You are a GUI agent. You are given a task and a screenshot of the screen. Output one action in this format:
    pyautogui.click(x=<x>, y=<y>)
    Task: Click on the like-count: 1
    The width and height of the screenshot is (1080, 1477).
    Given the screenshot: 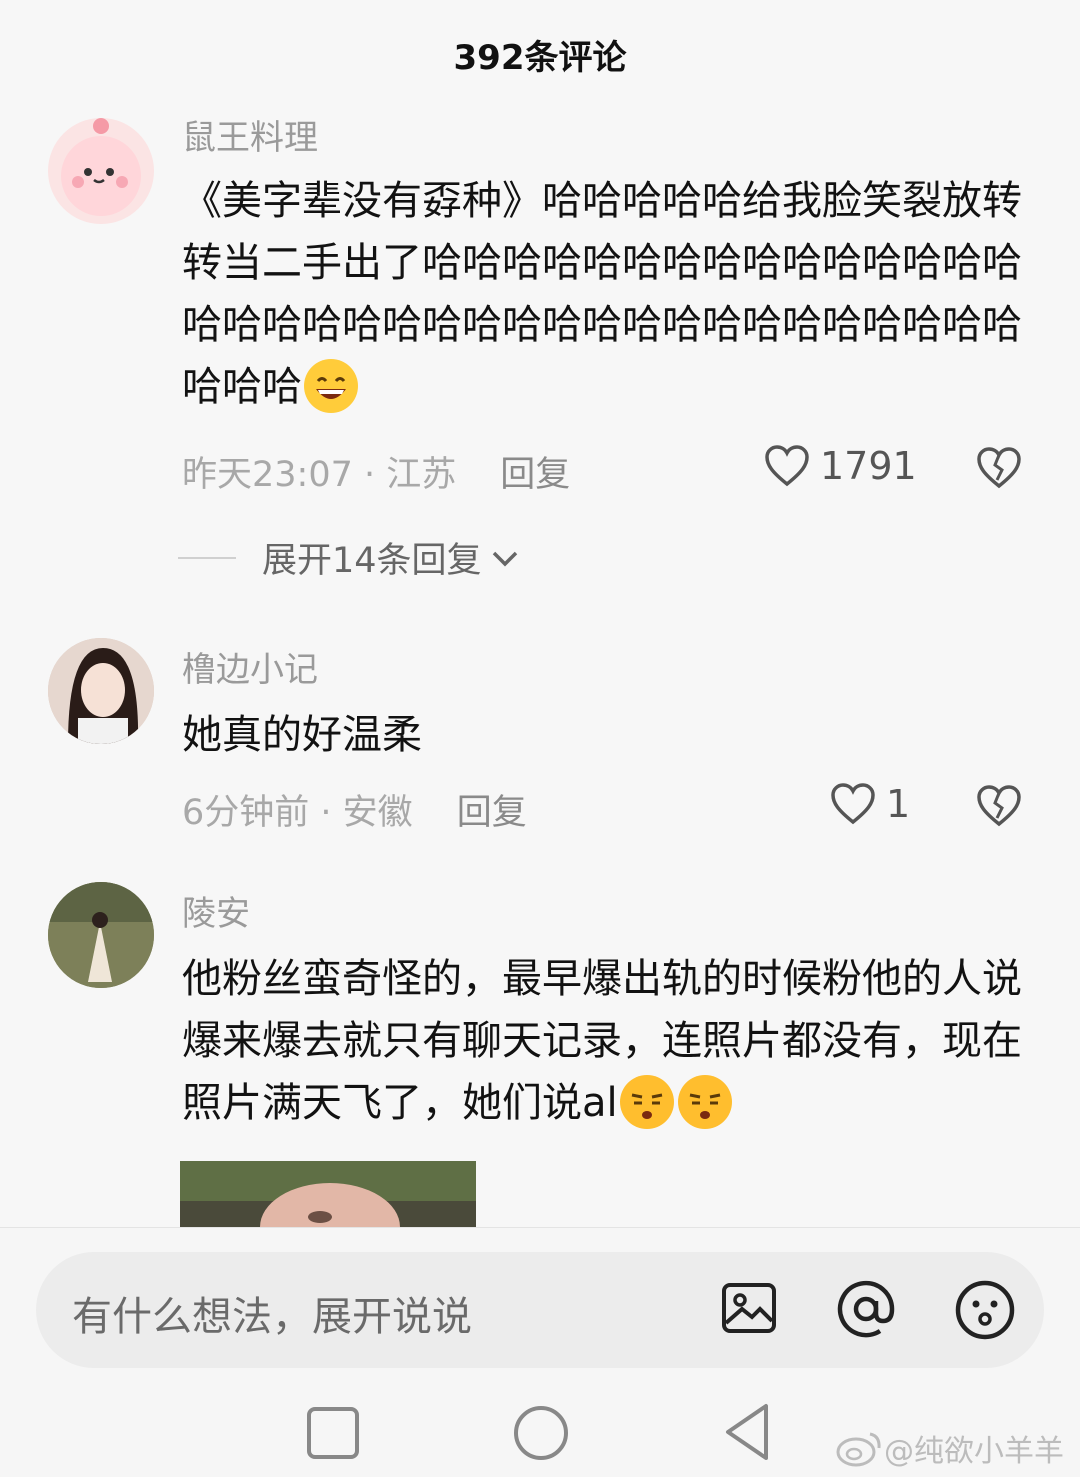 What is the action you would take?
    pyautogui.click(x=898, y=804)
    